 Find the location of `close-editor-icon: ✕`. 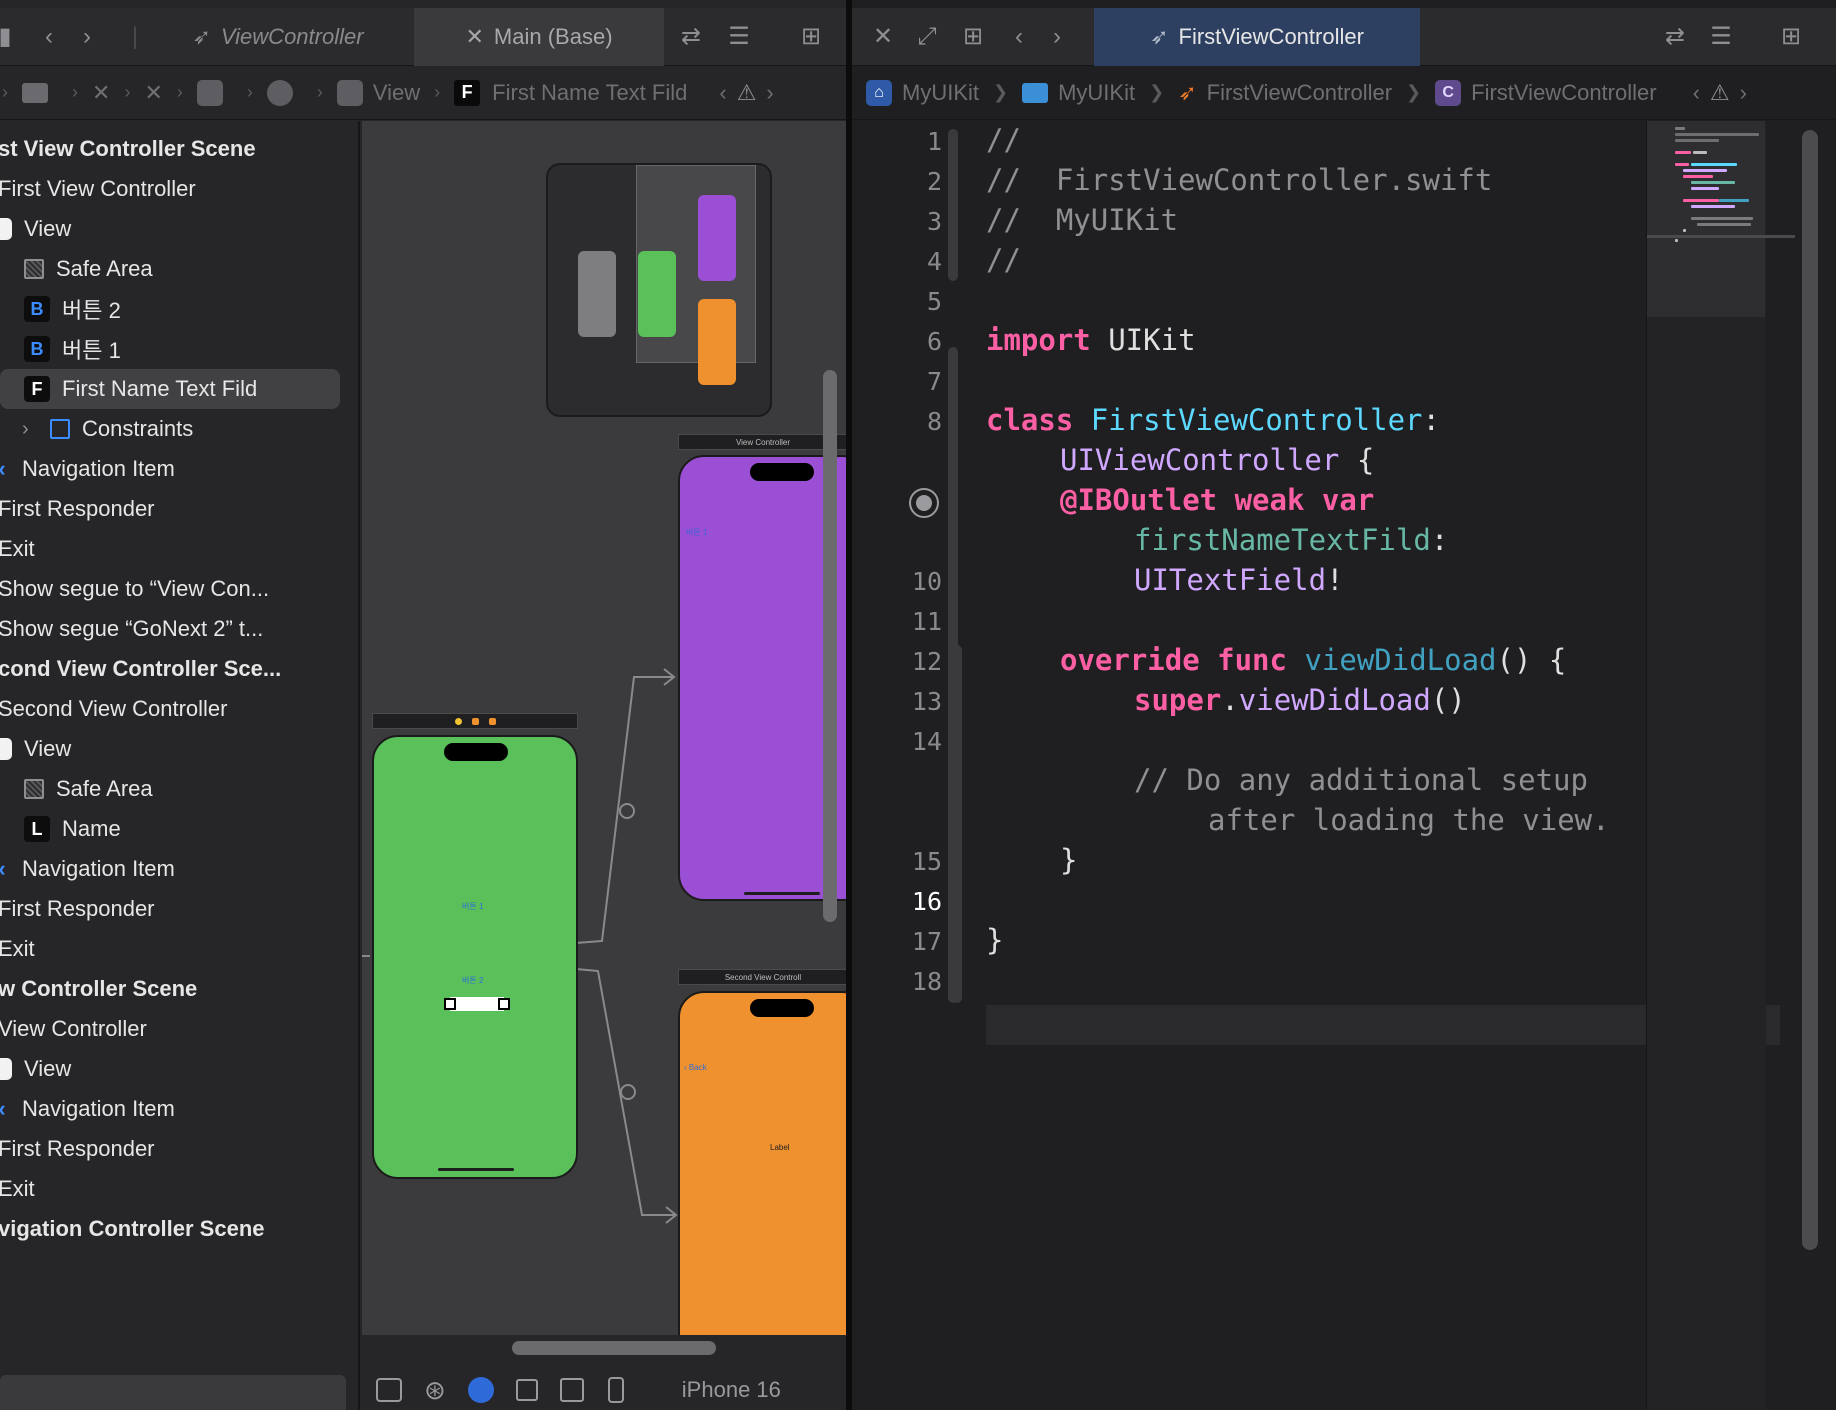

close-editor-icon: ✕ is located at coordinates (883, 37).